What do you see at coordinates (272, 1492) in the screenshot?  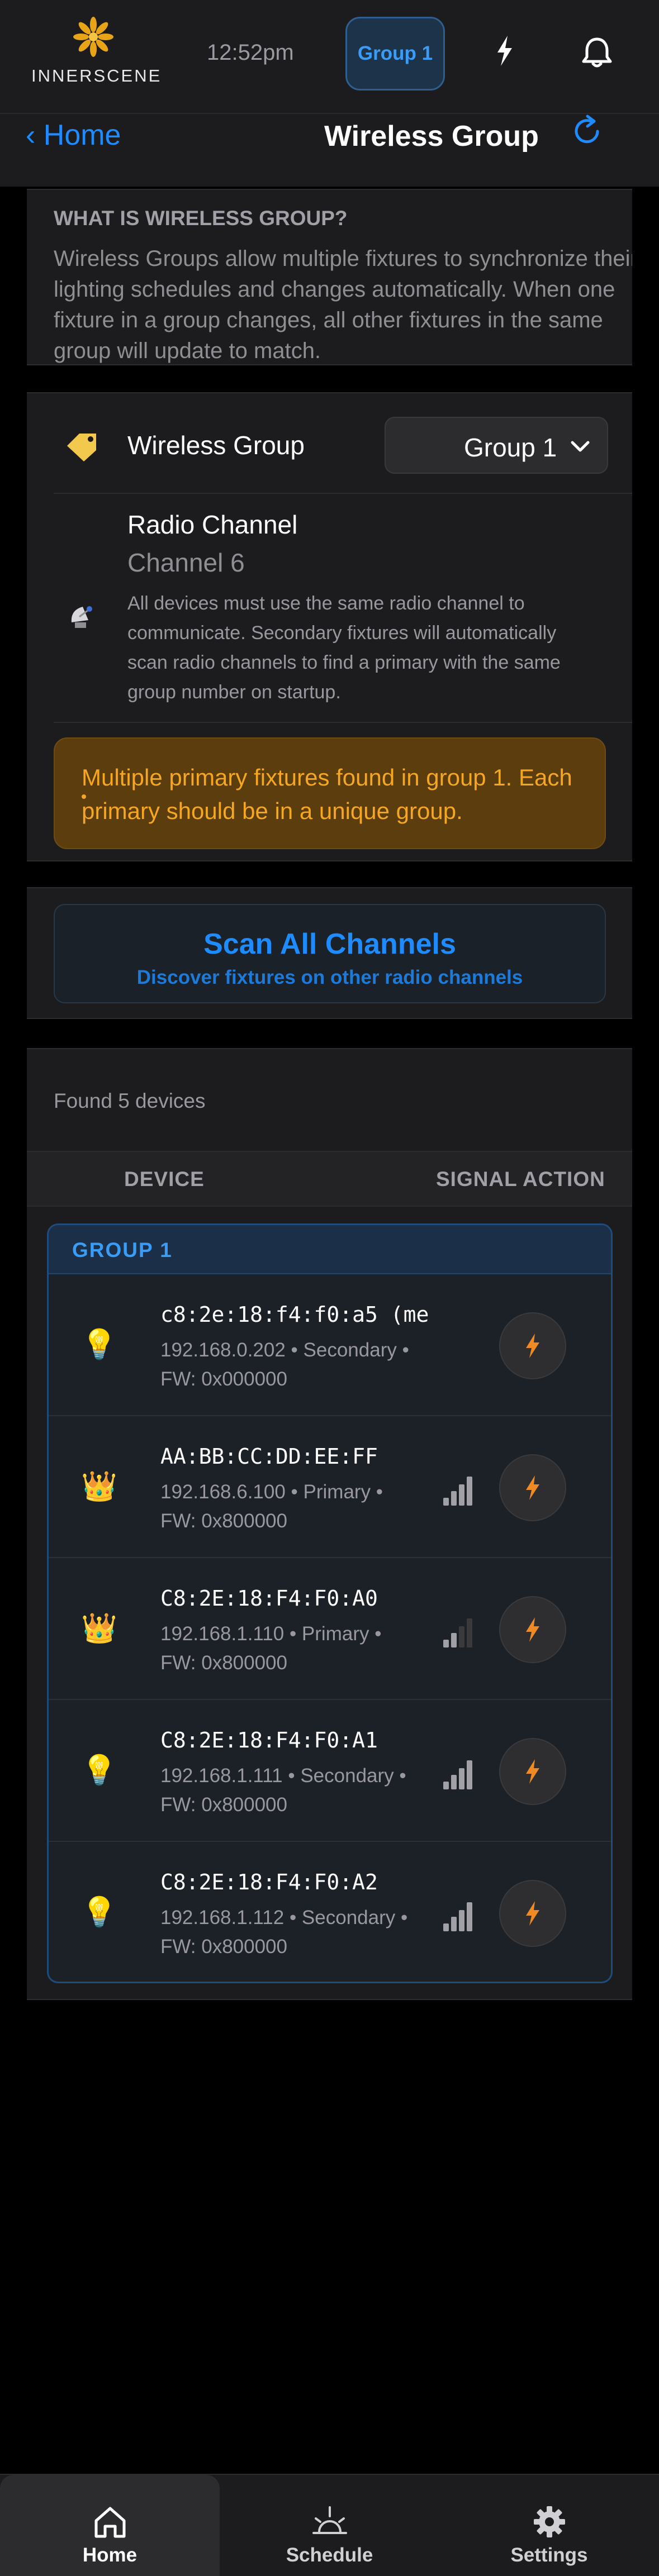 I see `device-address-role: 192.168.6.100 • Primary •` at bounding box center [272, 1492].